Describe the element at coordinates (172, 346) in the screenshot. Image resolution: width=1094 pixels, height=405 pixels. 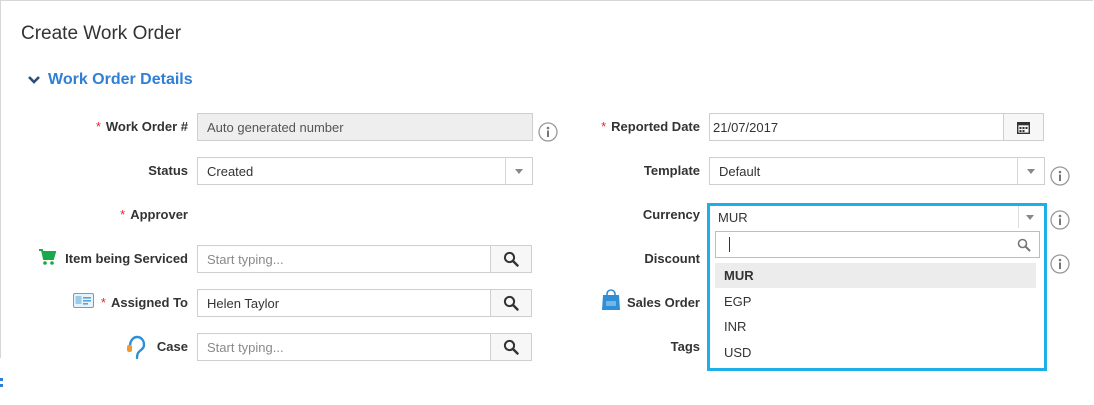
I see `case-label: Case` at that location.